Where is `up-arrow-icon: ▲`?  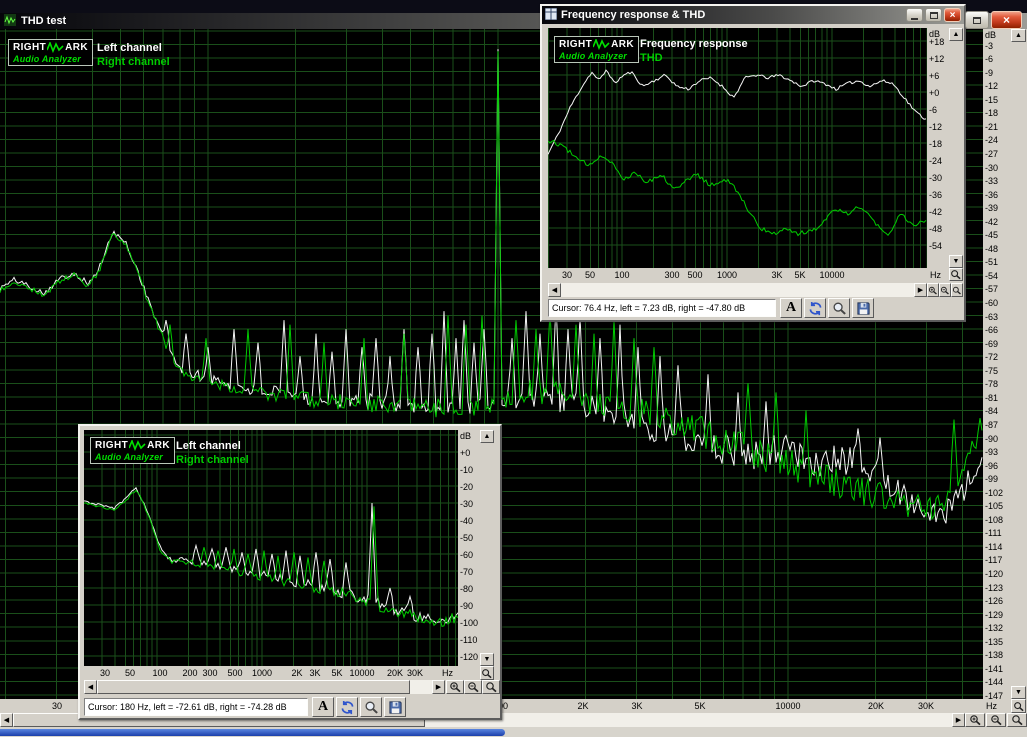
up-arrow-icon: ▲ is located at coordinates (1018, 35).